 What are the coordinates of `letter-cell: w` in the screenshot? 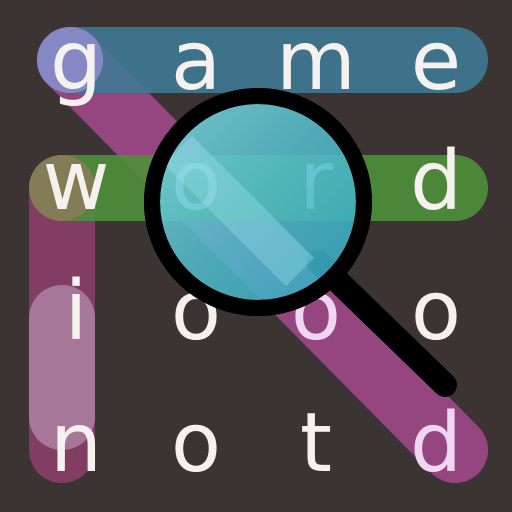 It's located at (76, 182).